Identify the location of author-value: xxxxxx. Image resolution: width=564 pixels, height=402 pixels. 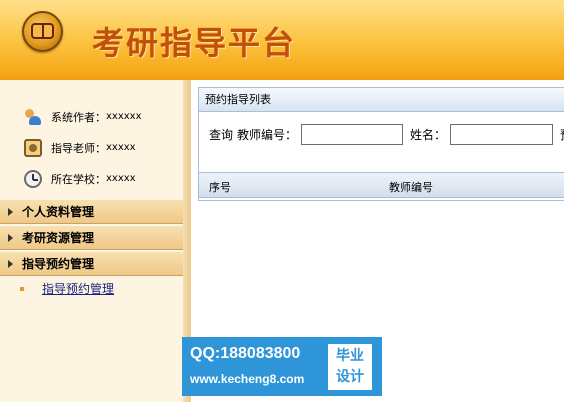
(124, 116).